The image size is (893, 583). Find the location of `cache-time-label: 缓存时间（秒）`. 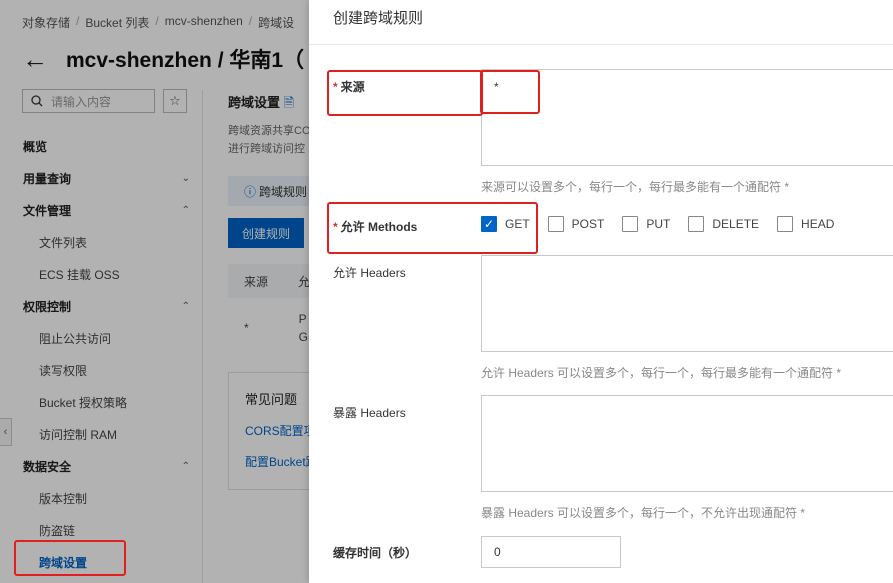

cache-time-label: 缓存时间（秒） is located at coordinates (375, 553).